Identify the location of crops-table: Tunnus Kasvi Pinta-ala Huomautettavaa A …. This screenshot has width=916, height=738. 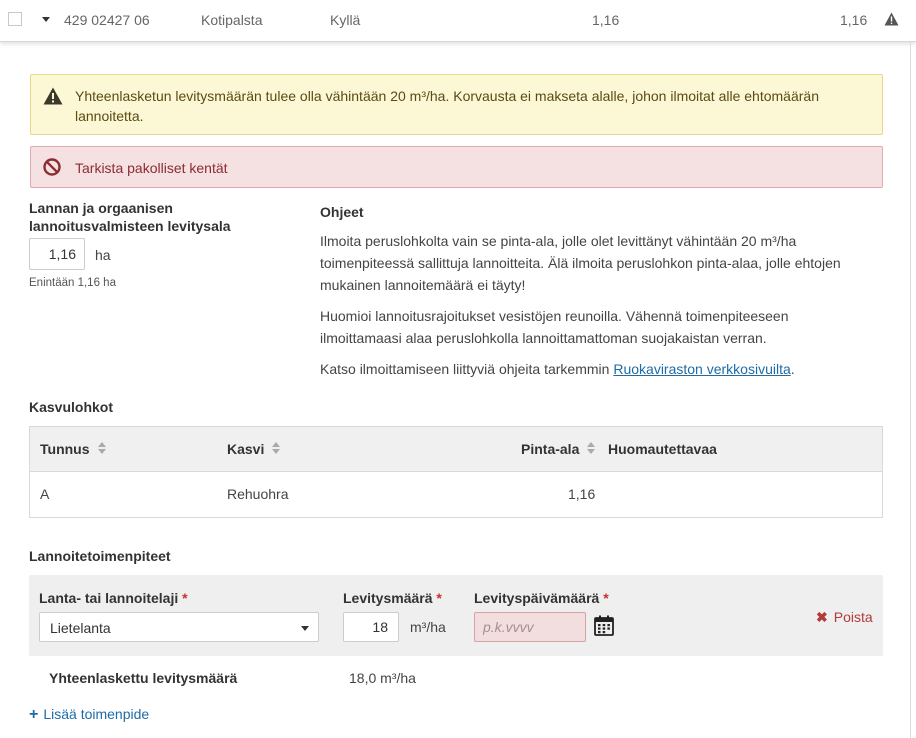
(456, 472).